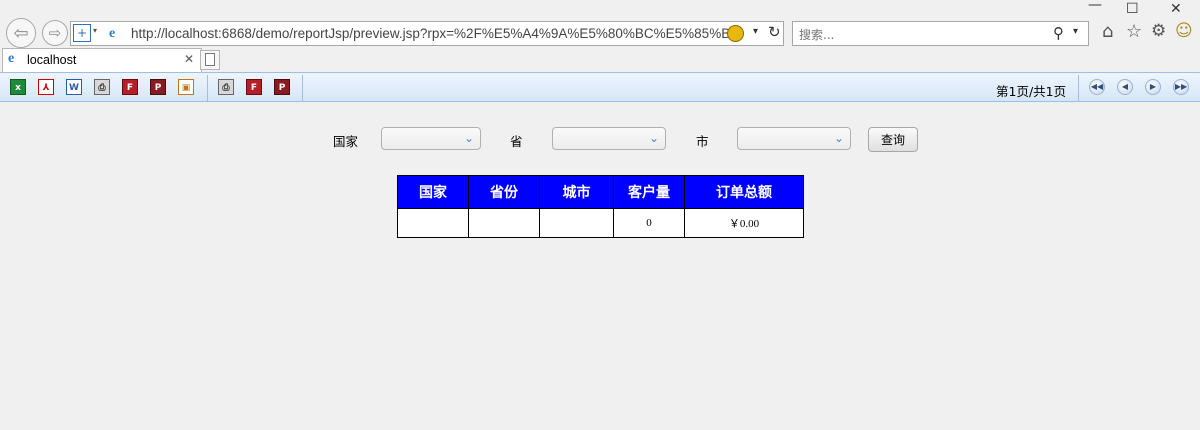 This screenshot has height=430, width=1200. Describe the element at coordinates (186, 87) in the screenshot. I see `export-text-icon: ▣` at that location.